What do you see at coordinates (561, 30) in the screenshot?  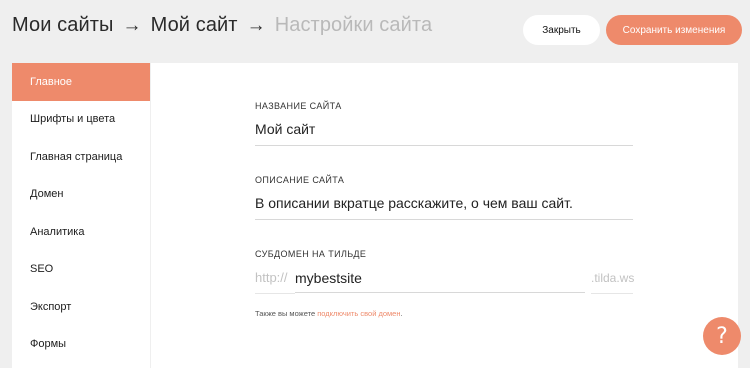 I see `close-button: Закрыть` at bounding box center [561, 30].